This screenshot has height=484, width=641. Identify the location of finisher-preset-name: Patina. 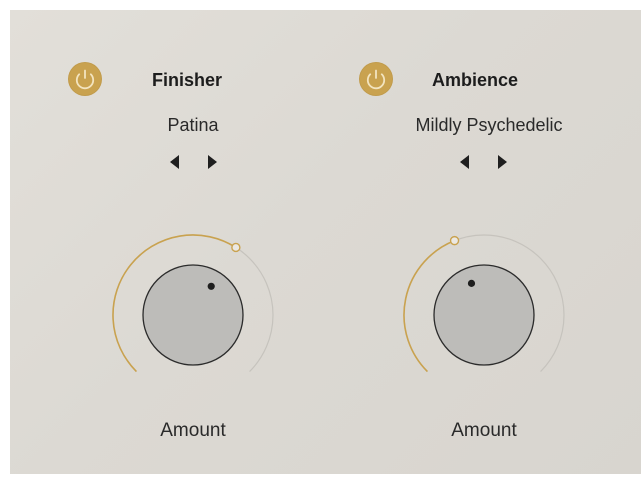
(193, 125).